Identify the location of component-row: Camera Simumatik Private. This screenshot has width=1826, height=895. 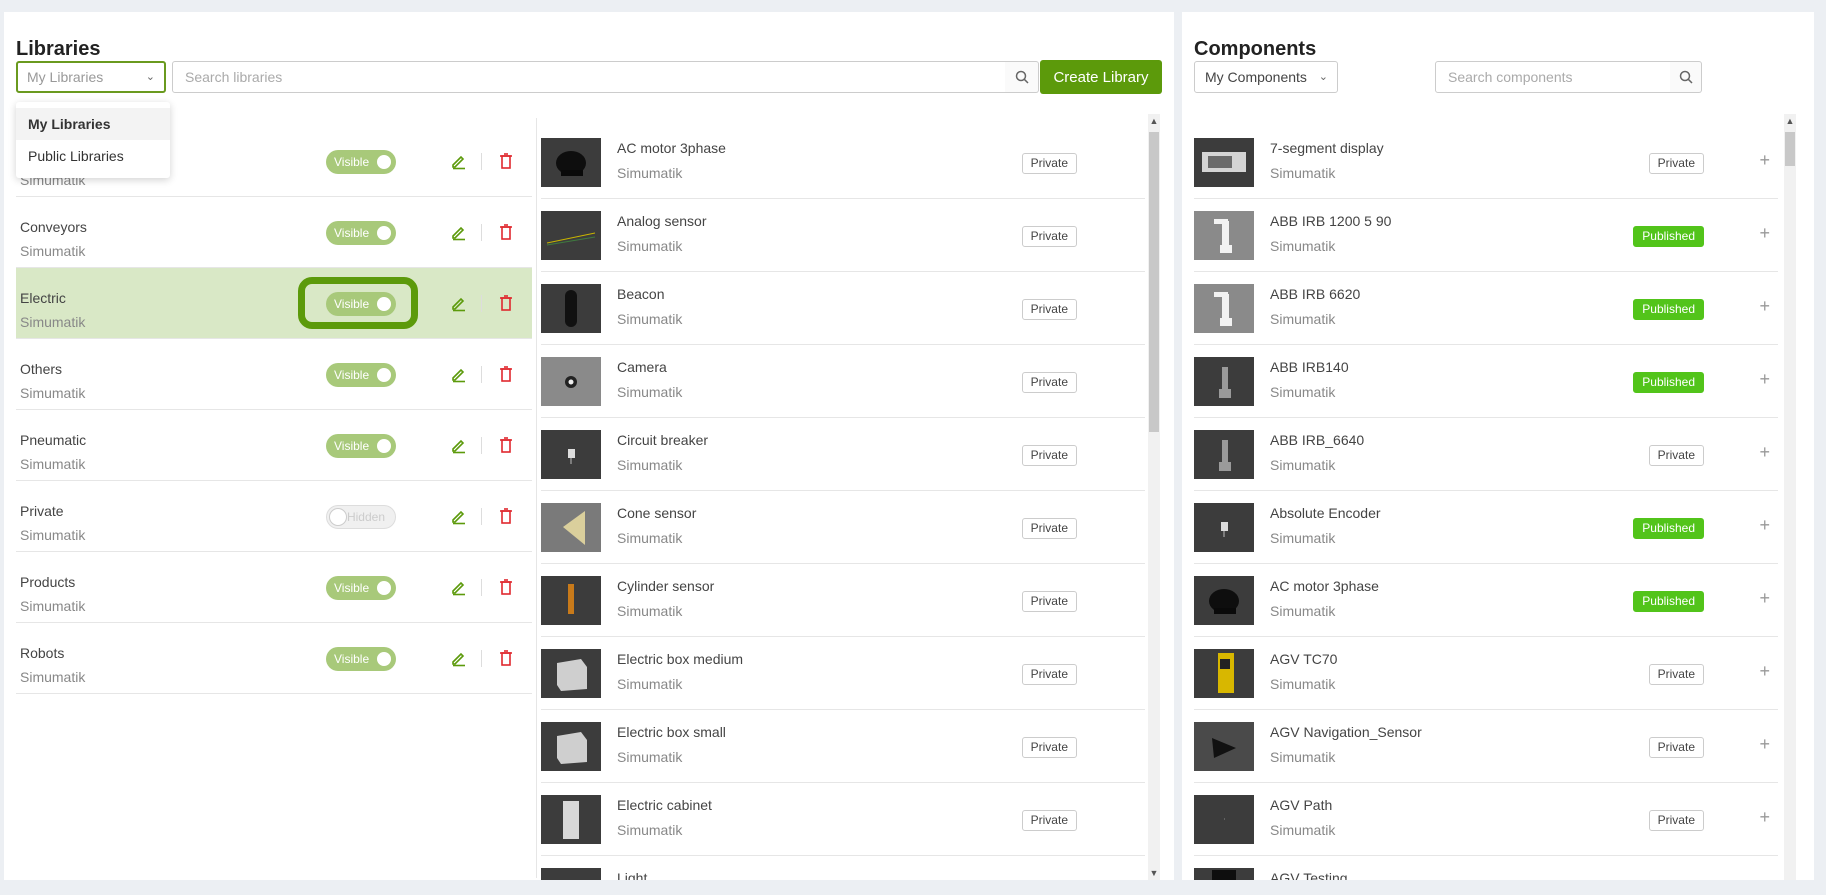
(843, 381).